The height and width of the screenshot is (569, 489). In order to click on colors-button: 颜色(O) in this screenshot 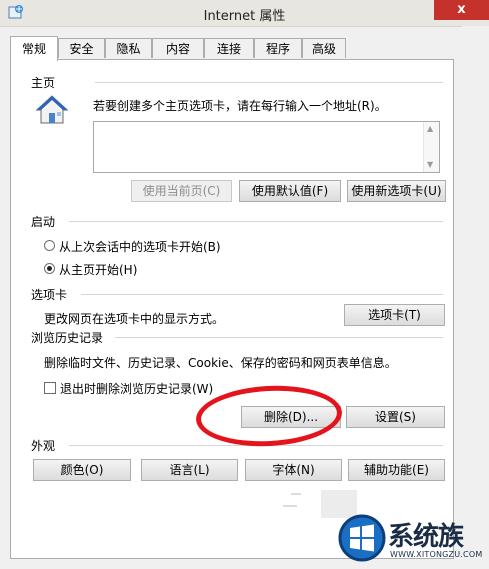, I will do `click(82, 470)`.